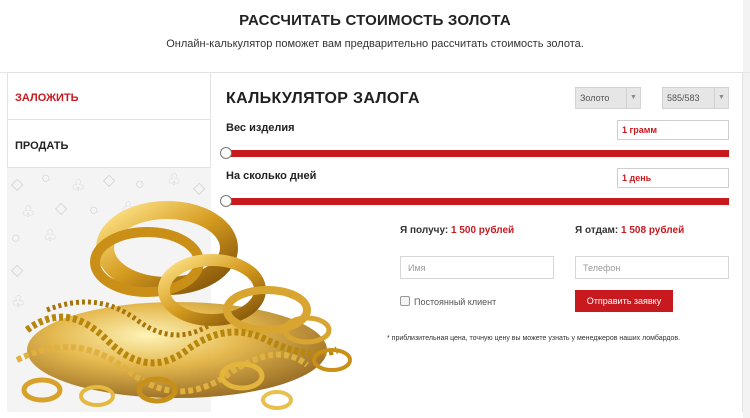 The image size is (750, 418). Describe the element at coordinates (653, 230) in the screenshot. I see `pay-amount: 1 508 рублей` at that location.